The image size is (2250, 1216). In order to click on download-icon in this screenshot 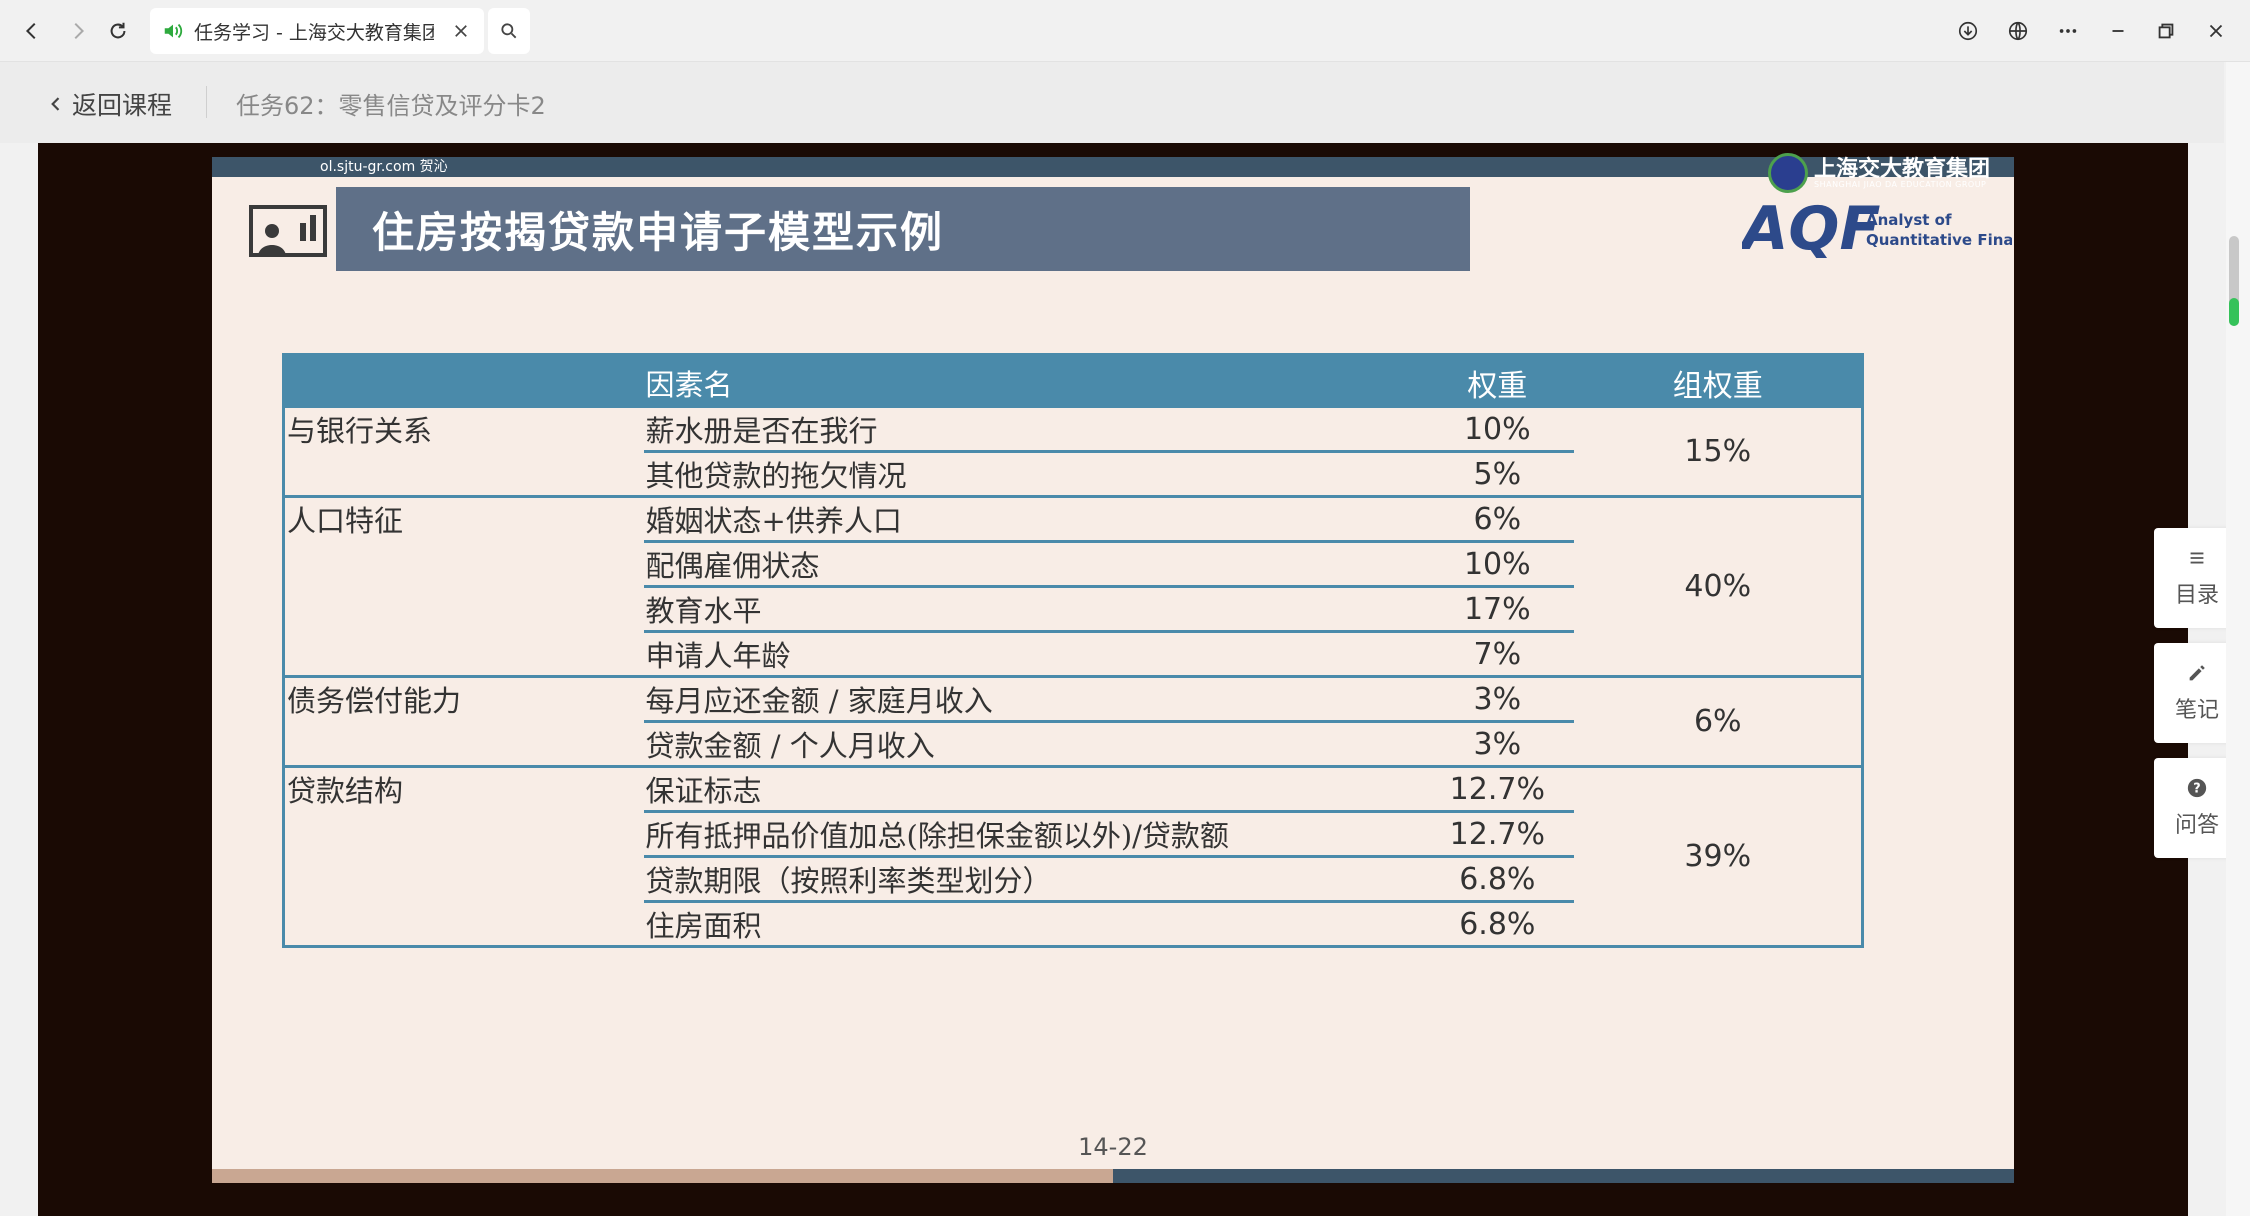, I will do `click(1968, 31)`.